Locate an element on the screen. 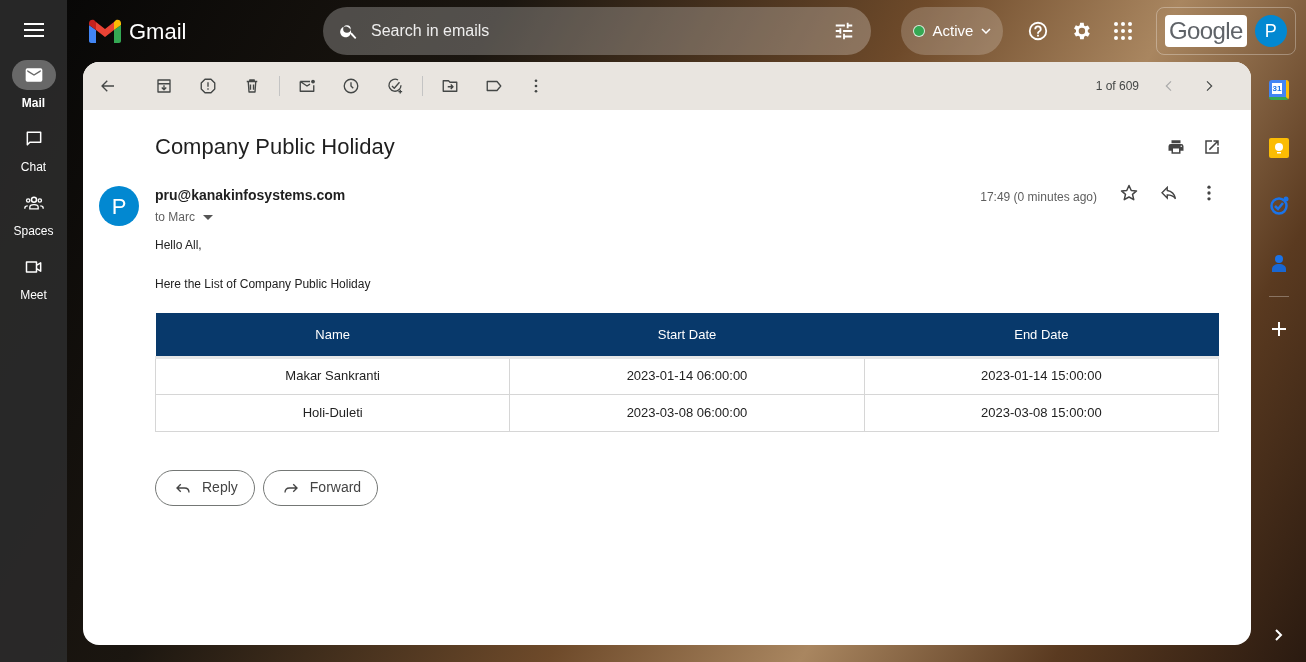 This screenshot has height=662, width=1306. recipient-label: to Marc is located at coordinates (175, 217).